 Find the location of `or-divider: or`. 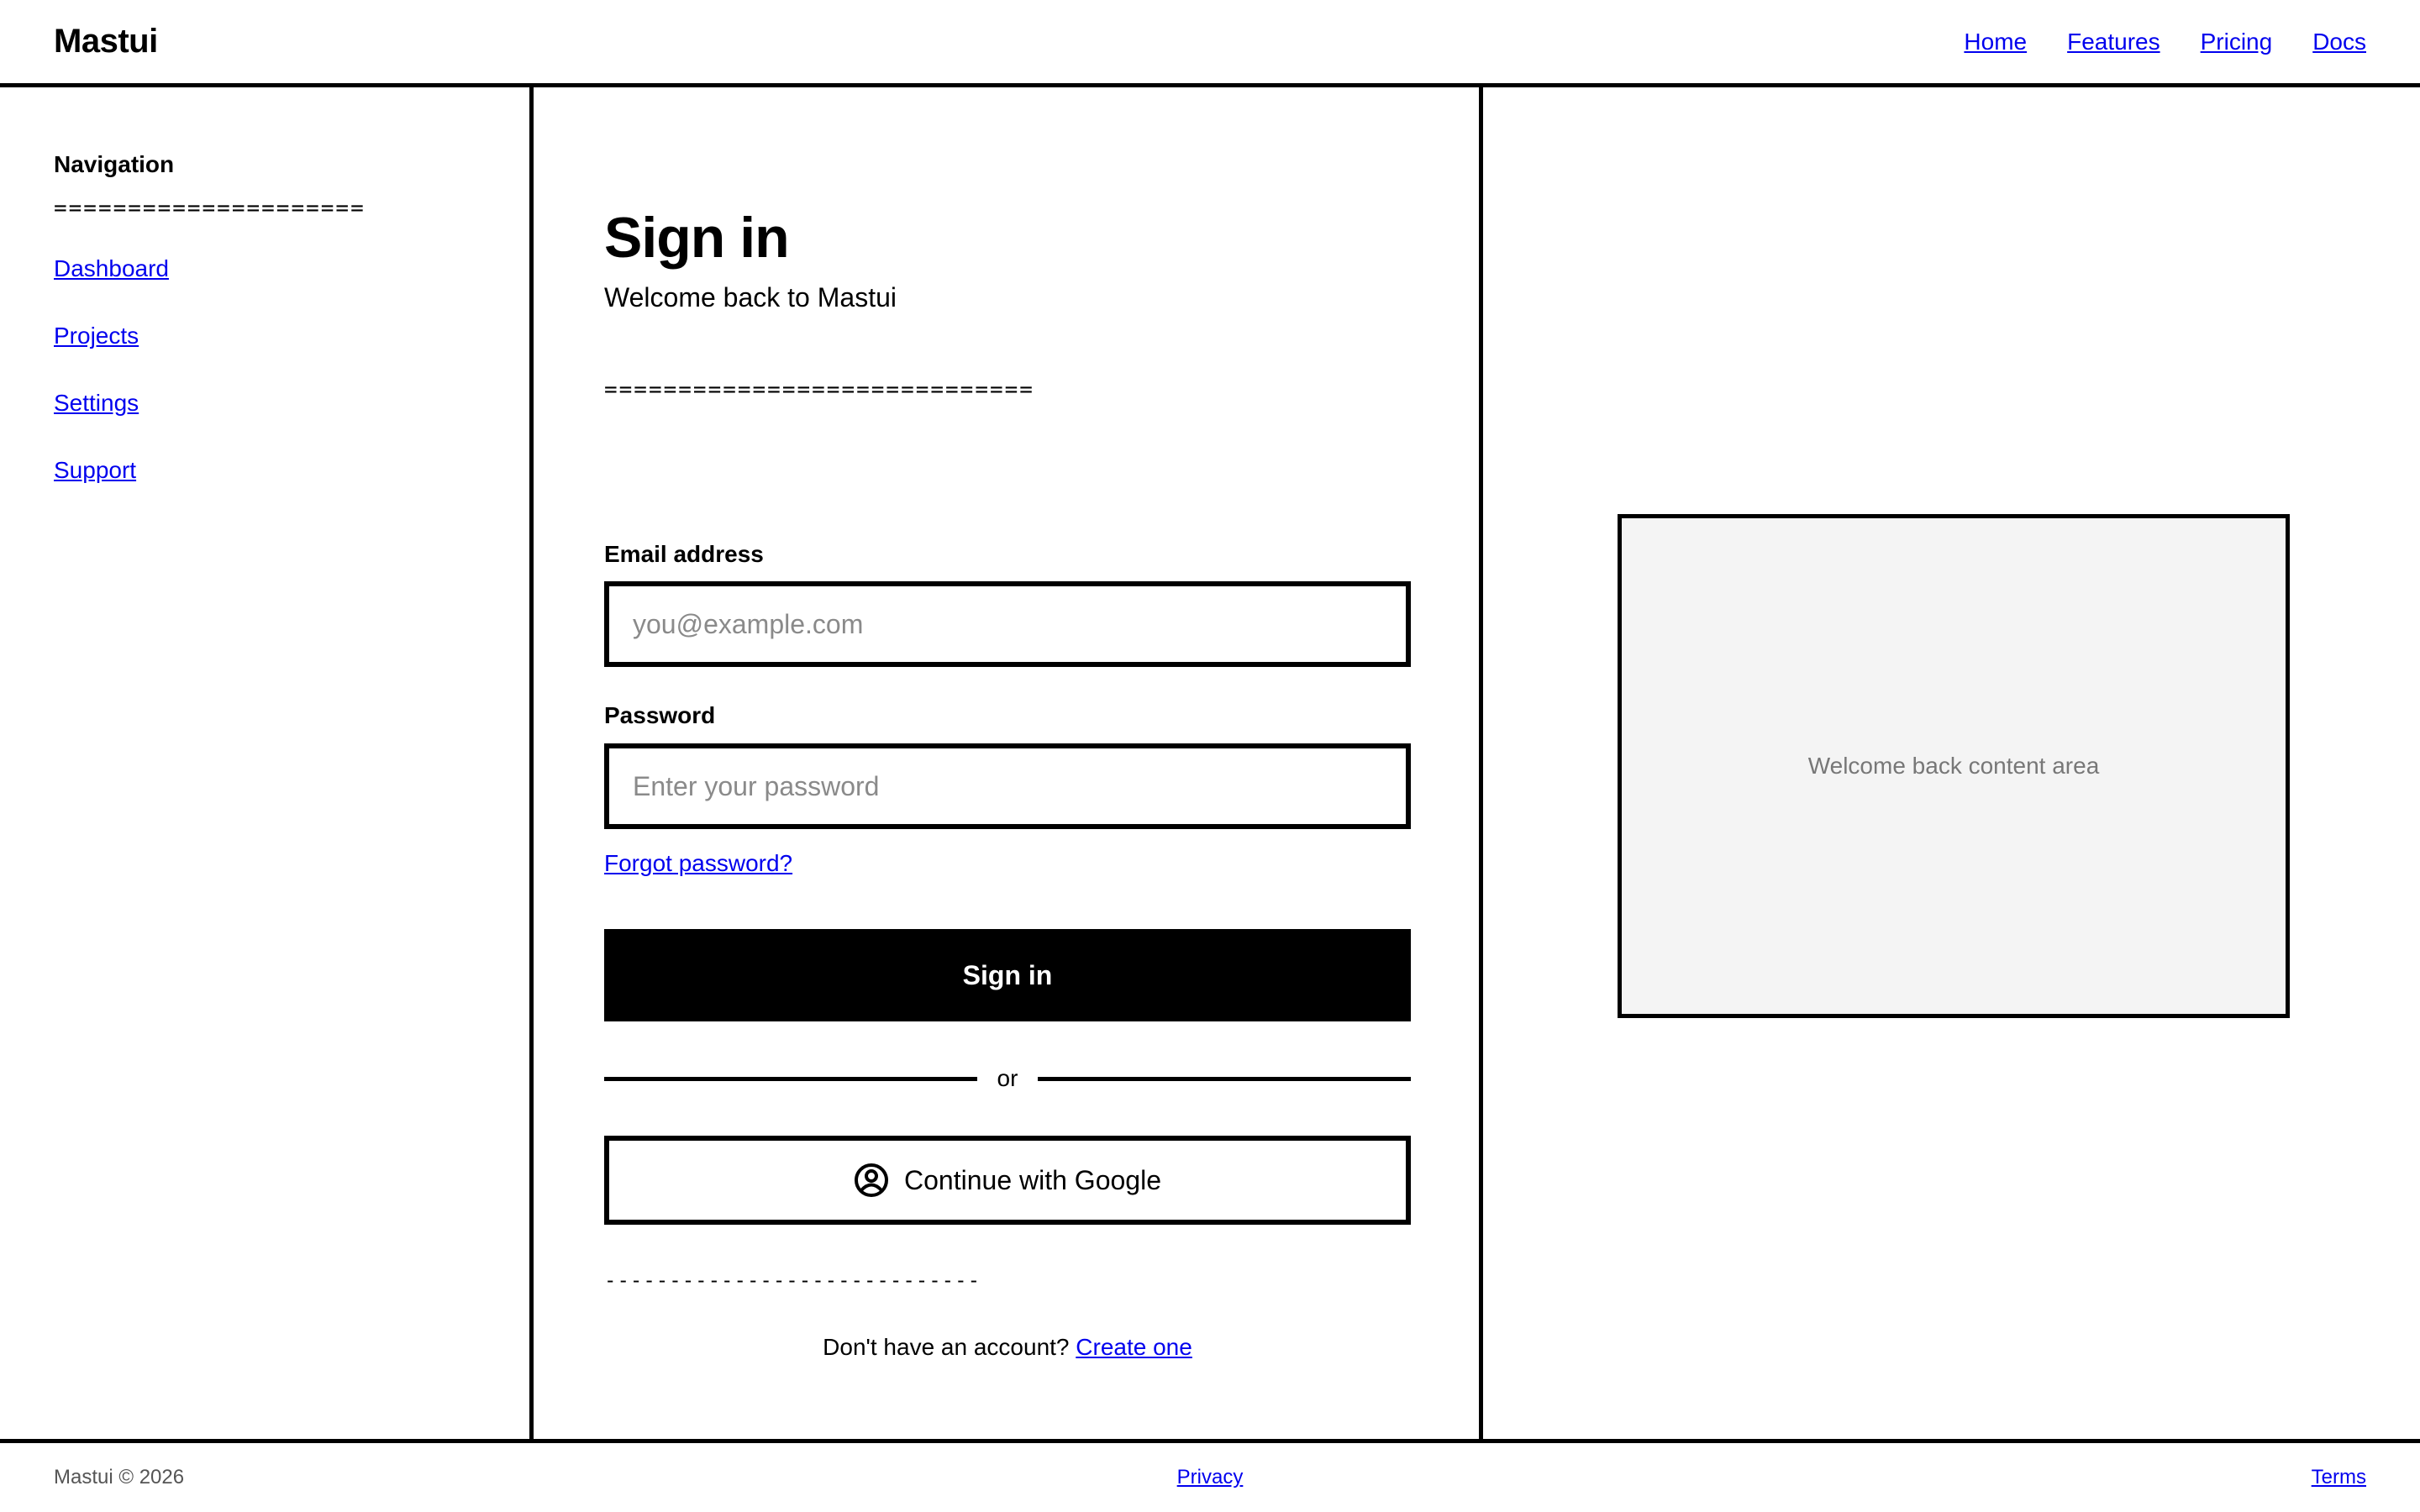

or-divider: or is located at coordinates (1007, 1078).